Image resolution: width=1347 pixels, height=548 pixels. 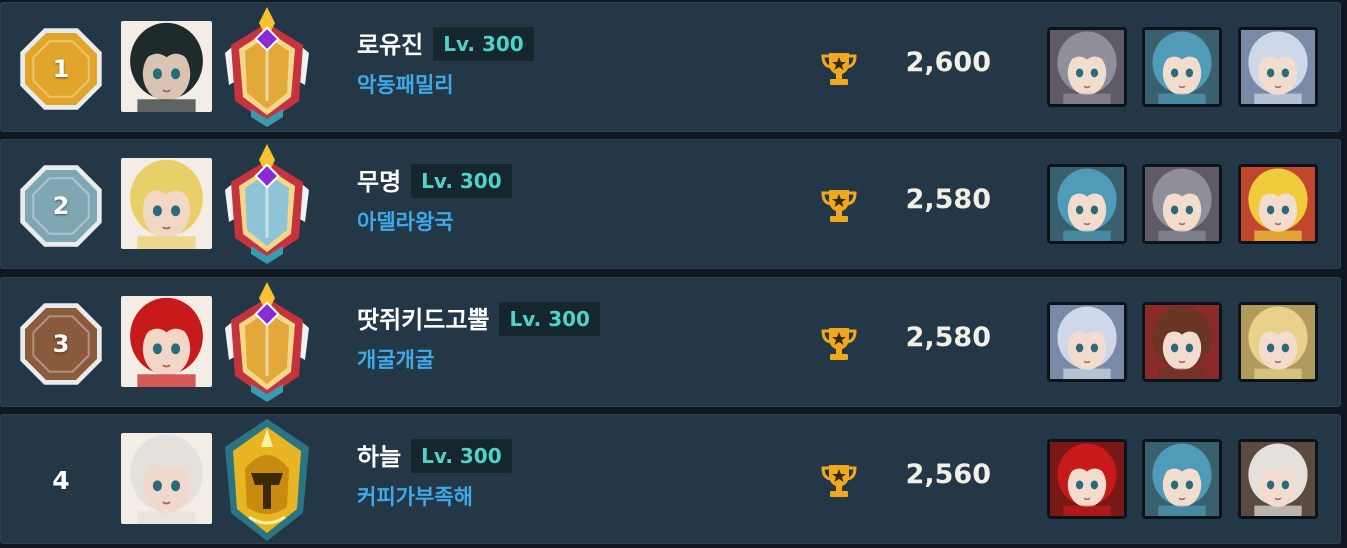 I want to click on rank-badge-gold: 1, so click(x=61, y=69).